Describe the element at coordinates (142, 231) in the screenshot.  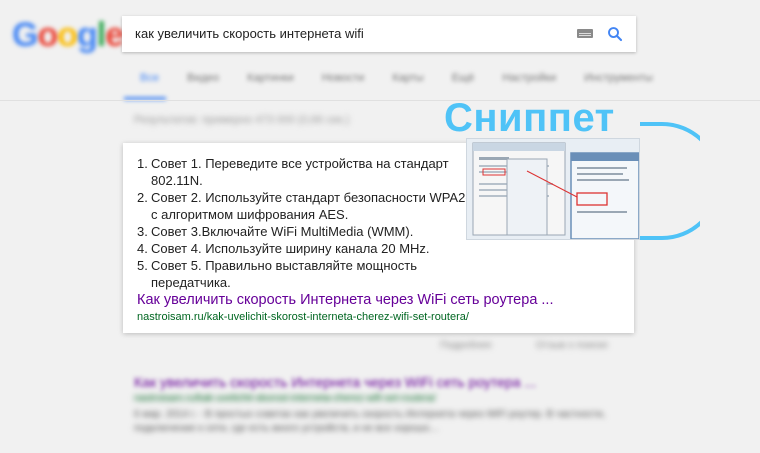
I see `list-number: 3.` at that location.